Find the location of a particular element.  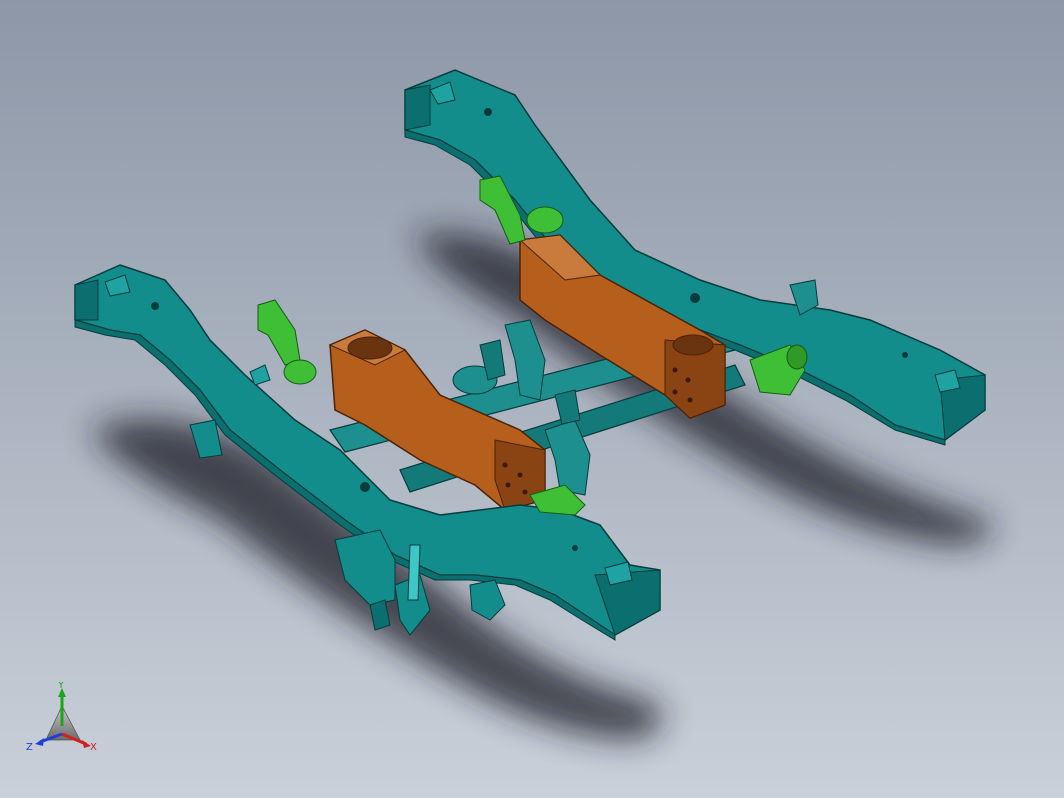

coordinate-triad: Y X Z is located at coordinates (69, 722).